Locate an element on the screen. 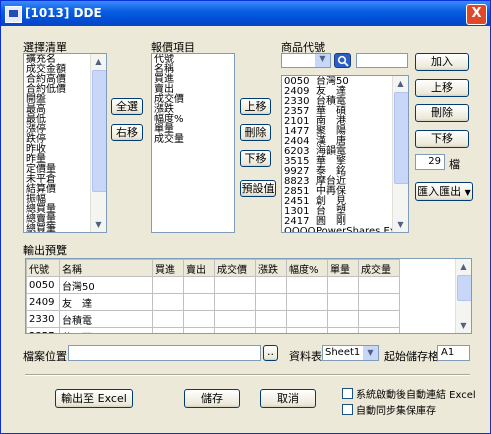 This screenshot has height=434, width=491. list-move-up-button: 上移 is located at coordinates (442, 88).